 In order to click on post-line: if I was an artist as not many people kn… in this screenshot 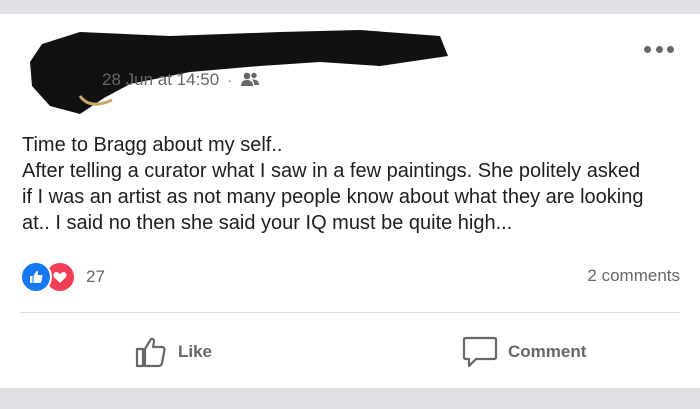, I will do `click(333, 197)`.